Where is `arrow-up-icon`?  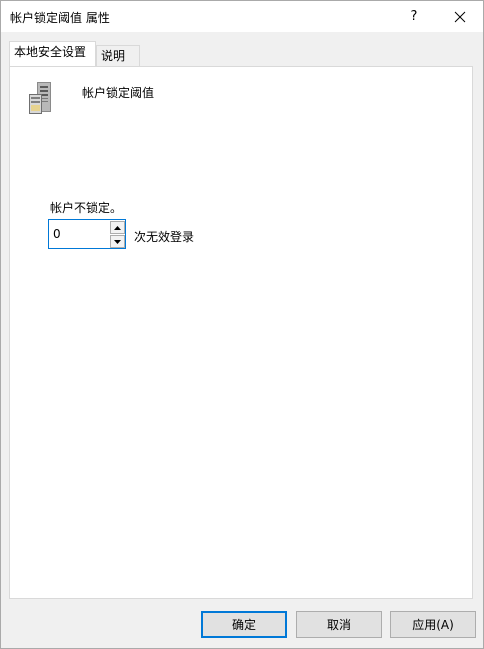
arrow-up-icon is located at coordinates (117, 227).